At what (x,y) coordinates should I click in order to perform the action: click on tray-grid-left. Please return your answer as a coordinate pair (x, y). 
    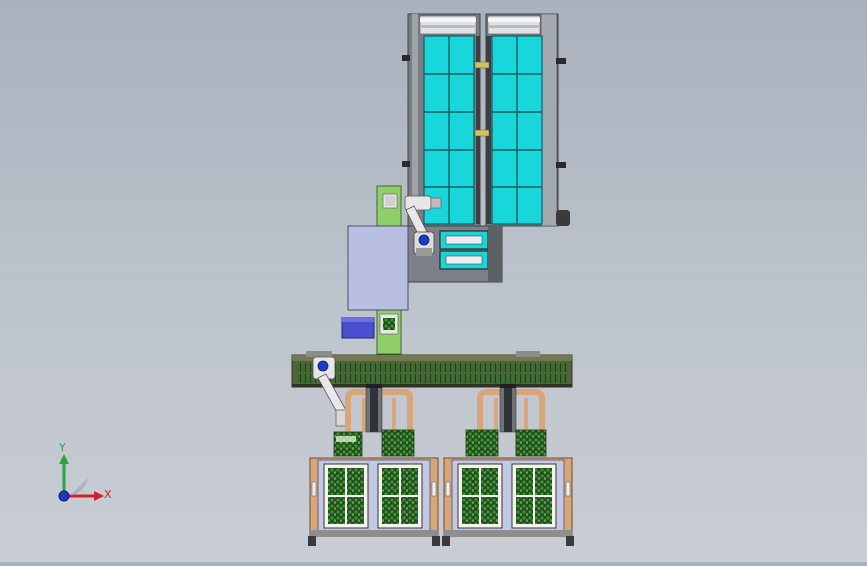
    Looking at the image, I should click on (449, 130).